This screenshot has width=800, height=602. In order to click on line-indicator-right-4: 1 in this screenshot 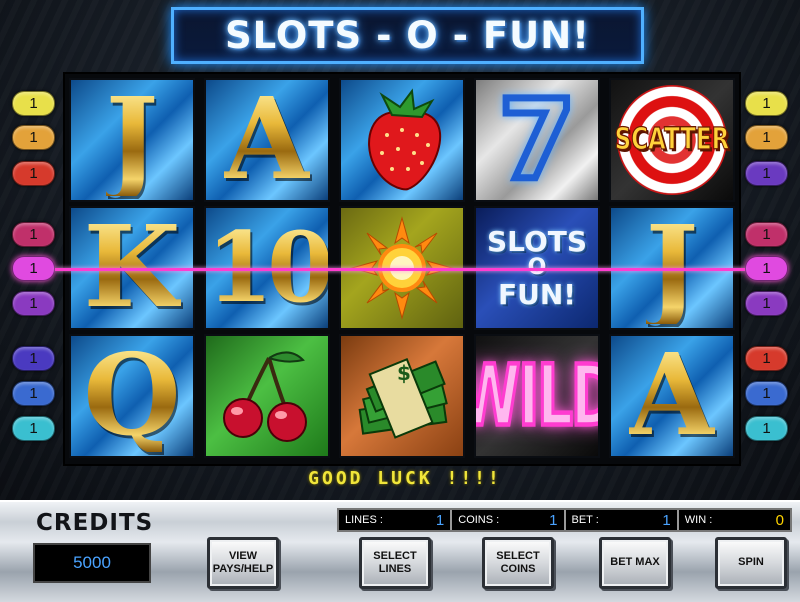, I will do `click(766, 234)`.